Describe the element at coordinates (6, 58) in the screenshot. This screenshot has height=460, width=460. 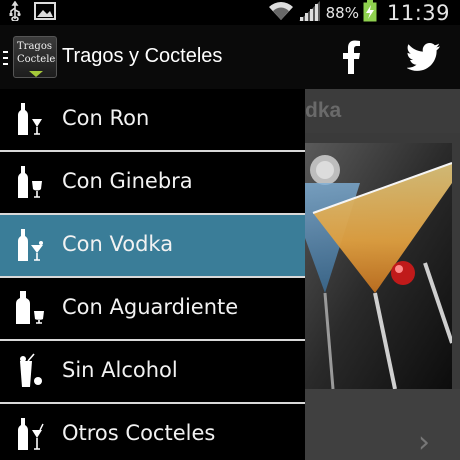
I see `menu-icon` at that location.